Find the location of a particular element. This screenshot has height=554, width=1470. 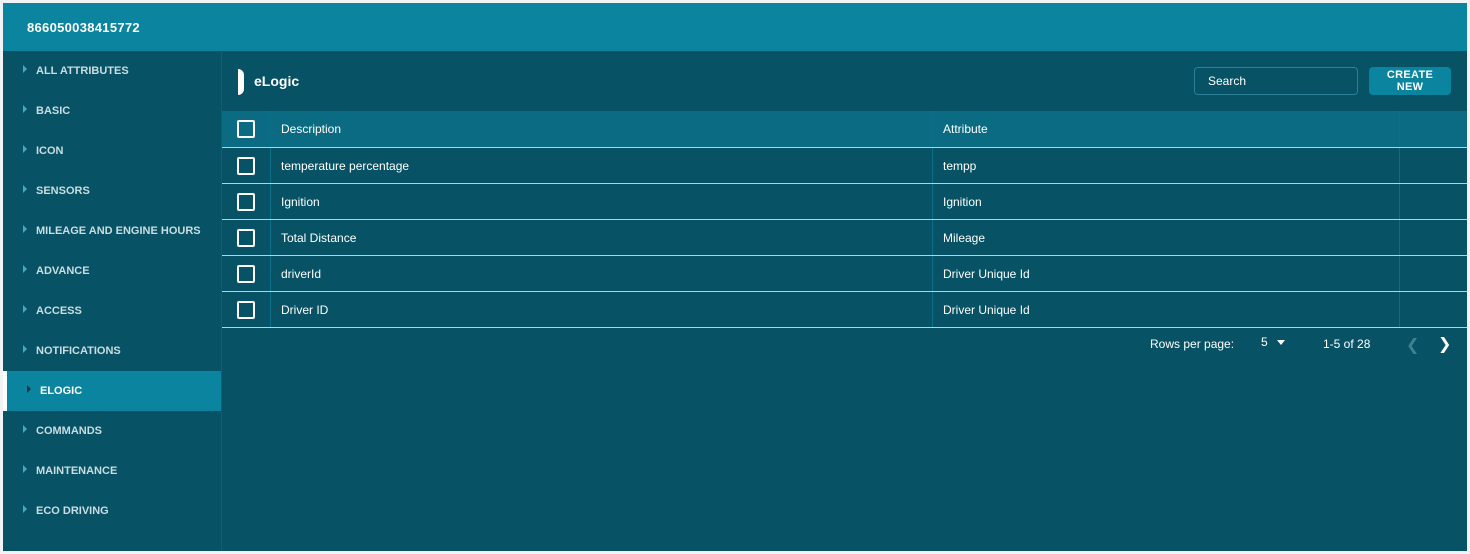

sidebar-item-label: ICON is located at coordinates (50, 151).